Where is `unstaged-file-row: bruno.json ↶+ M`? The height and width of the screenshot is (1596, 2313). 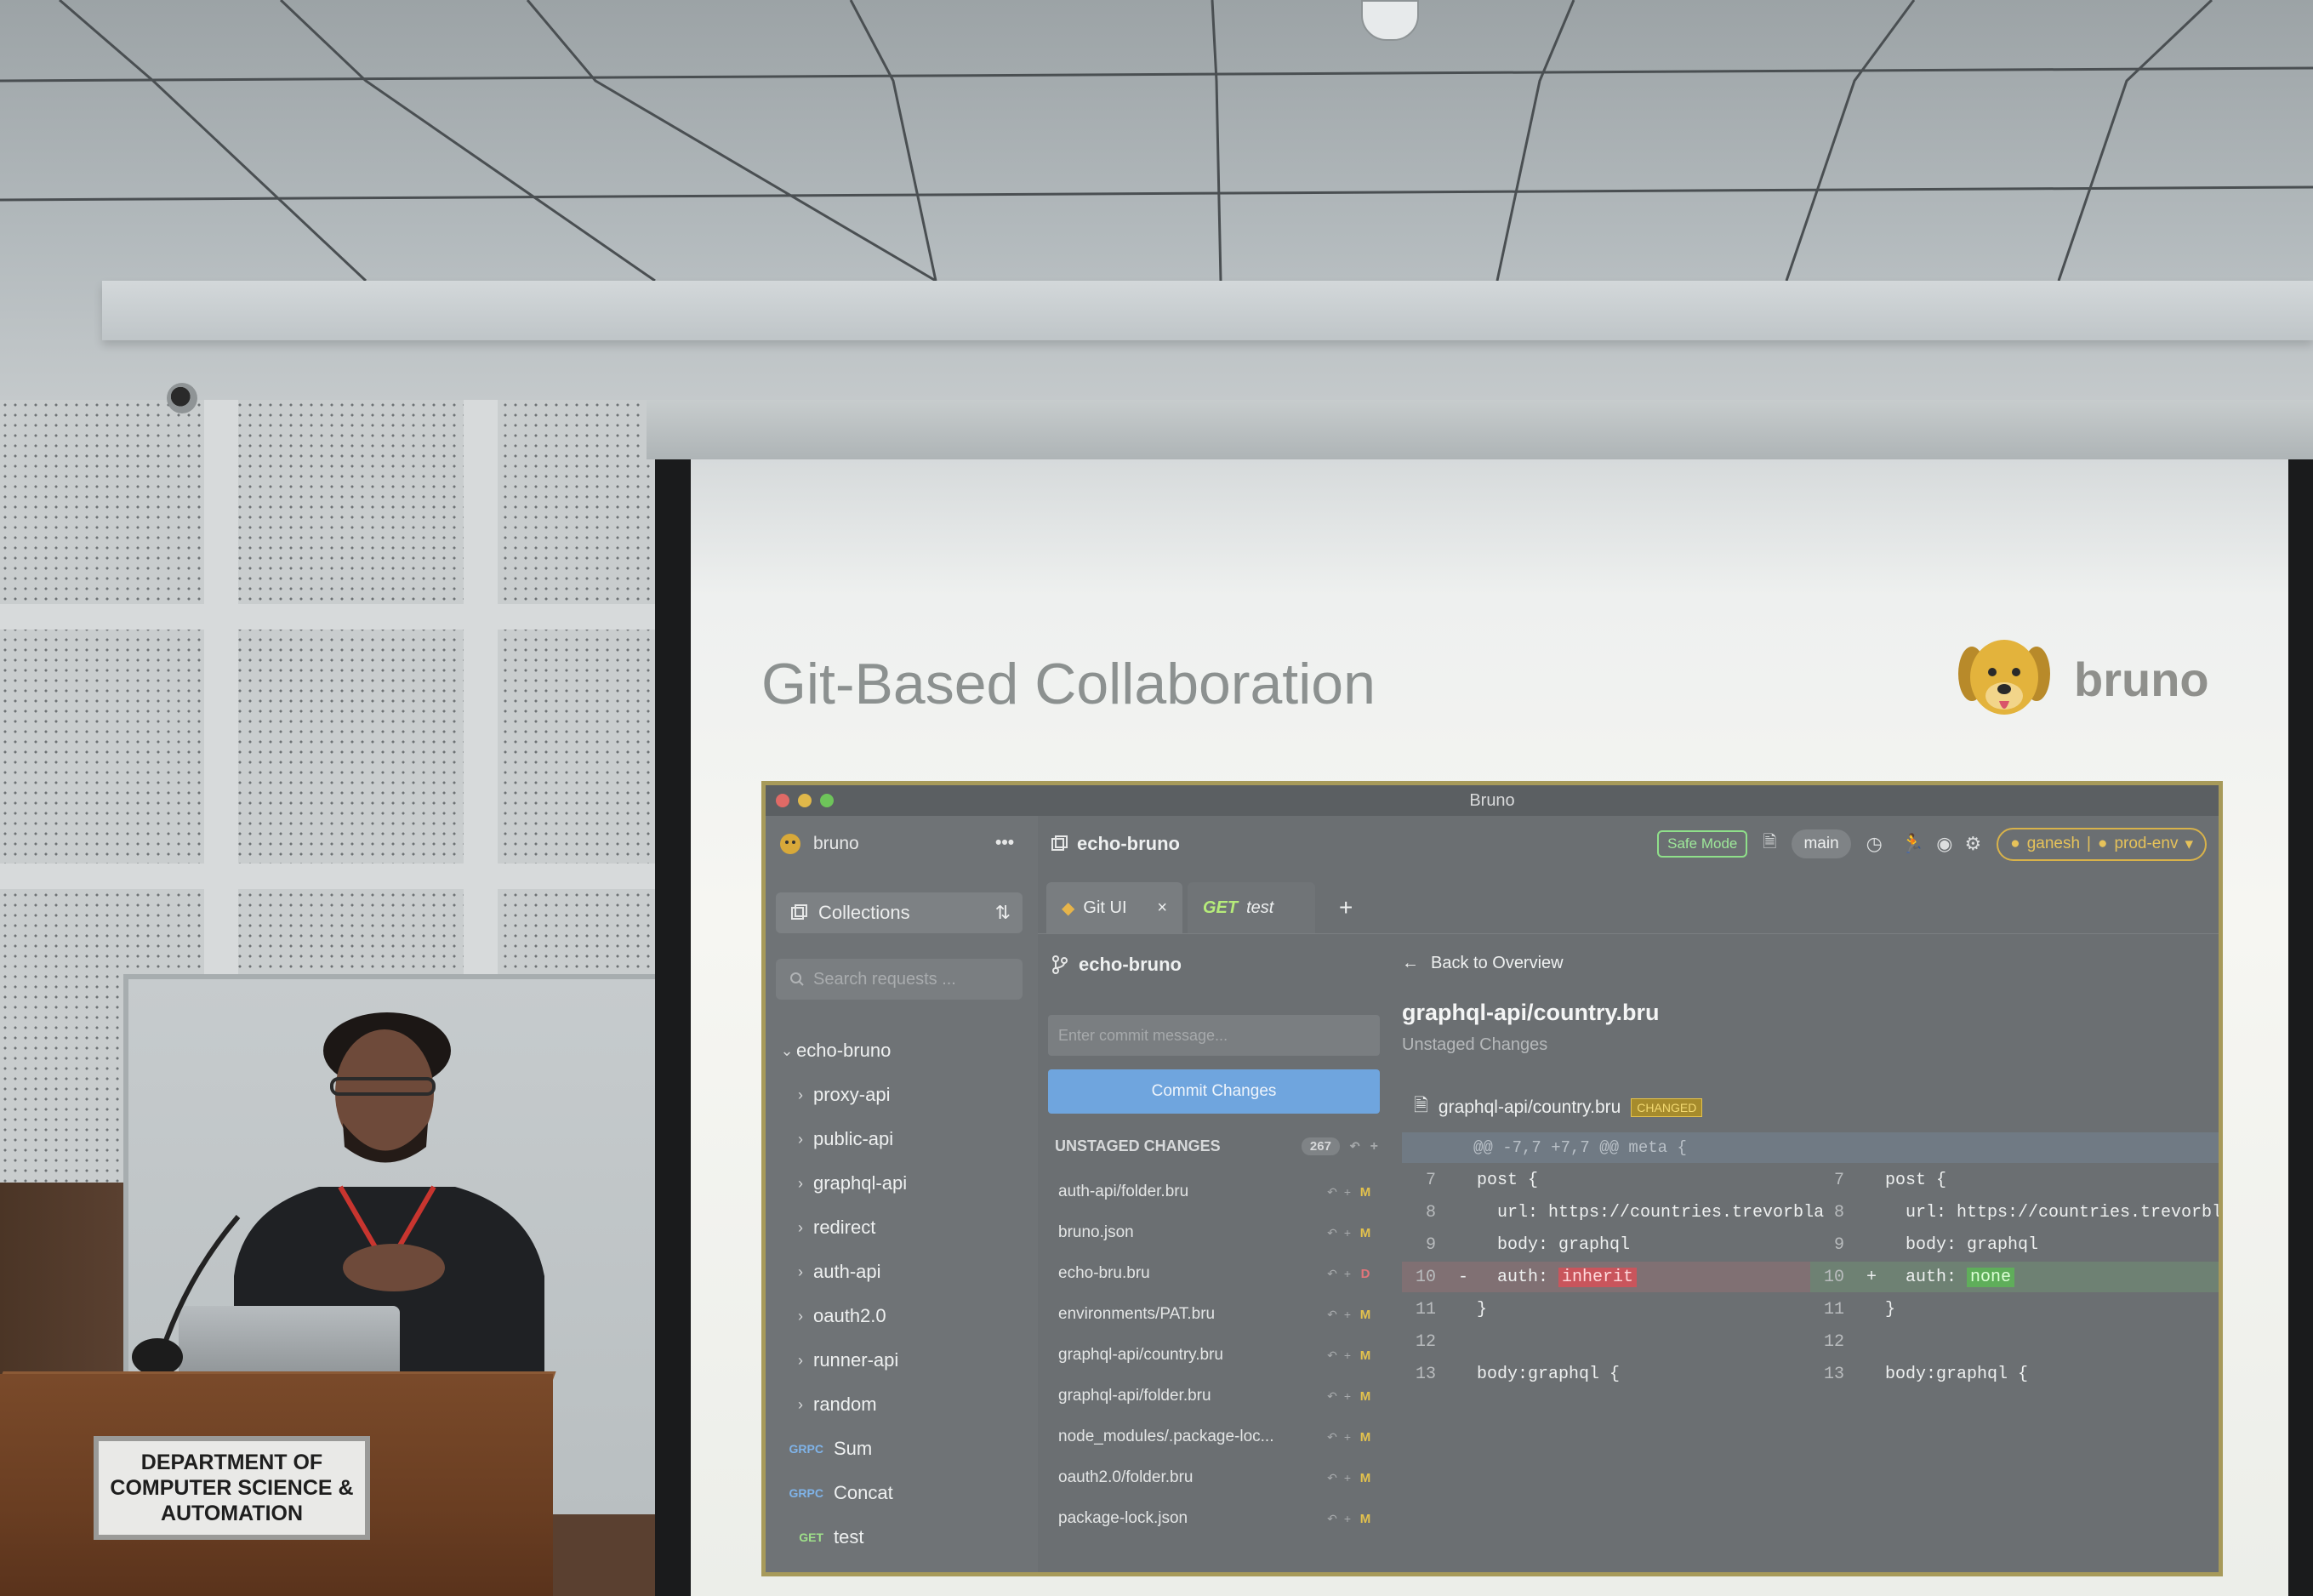 unstaged-file-row: bruno.json ↶+ M is located at coordinates (1215, 1232).